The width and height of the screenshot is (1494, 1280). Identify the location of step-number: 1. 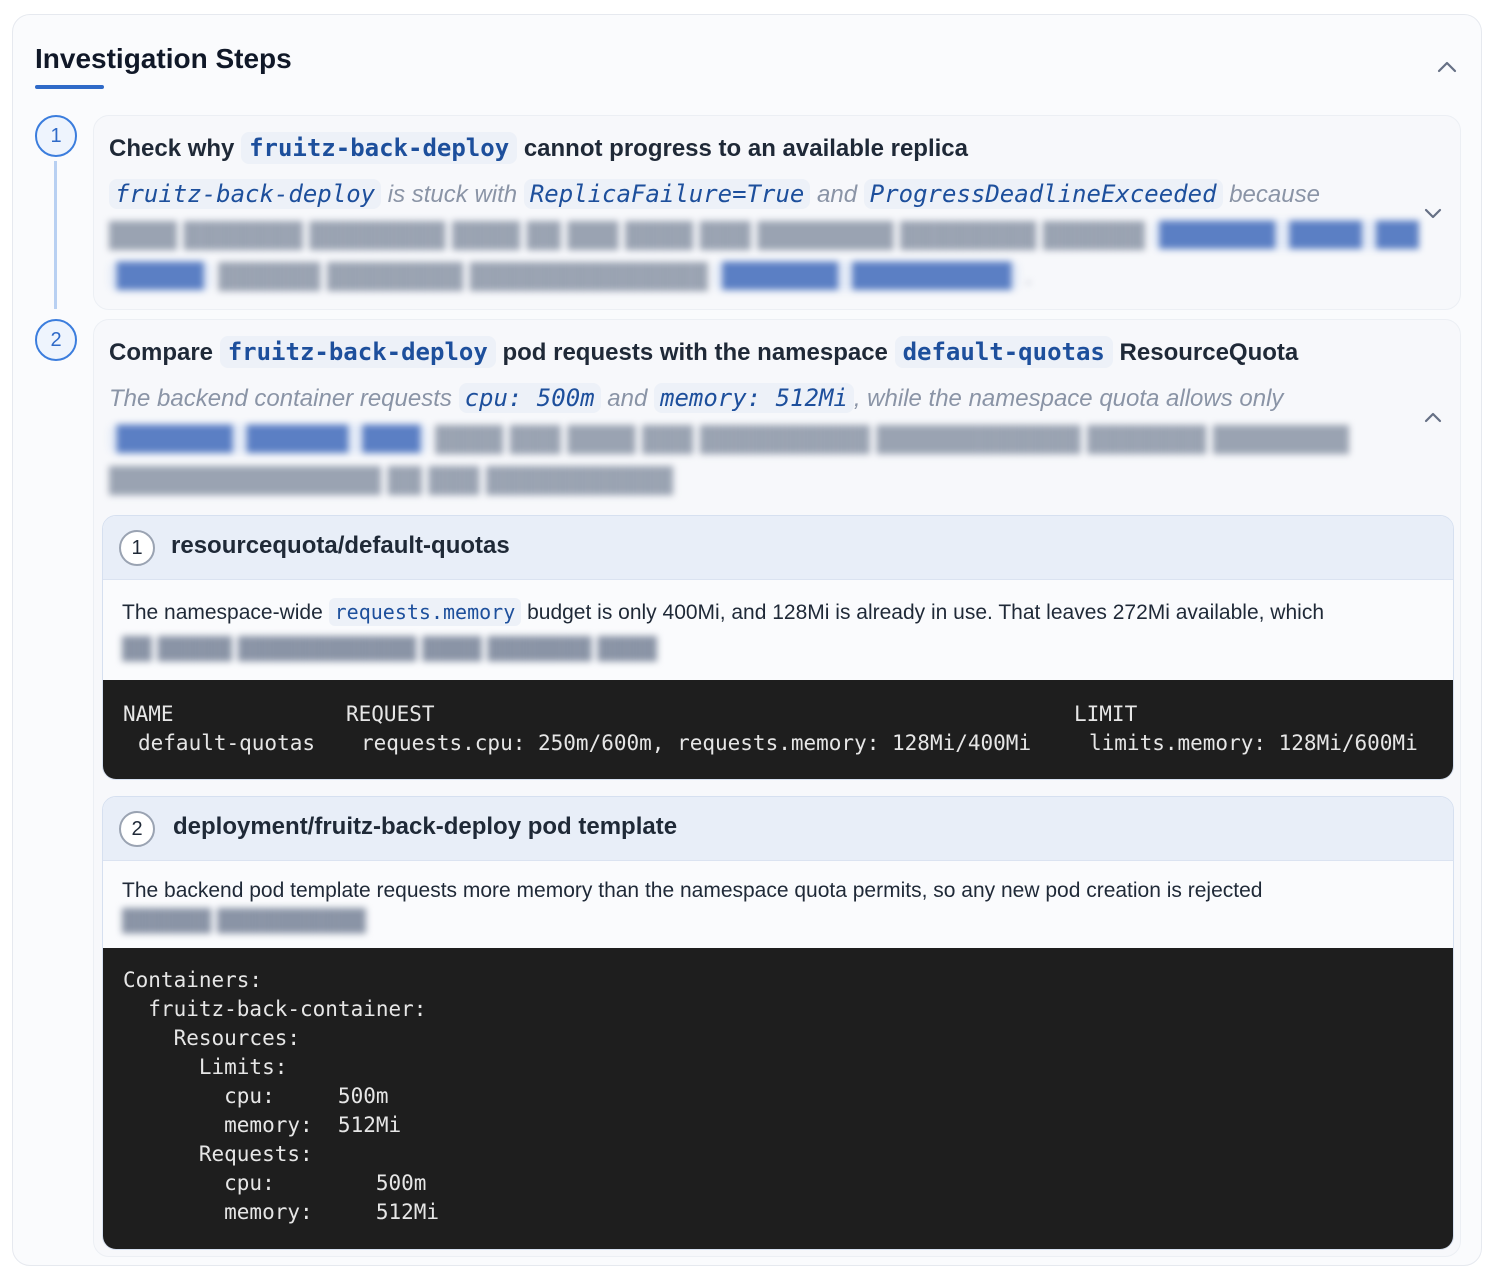
(56, 136).